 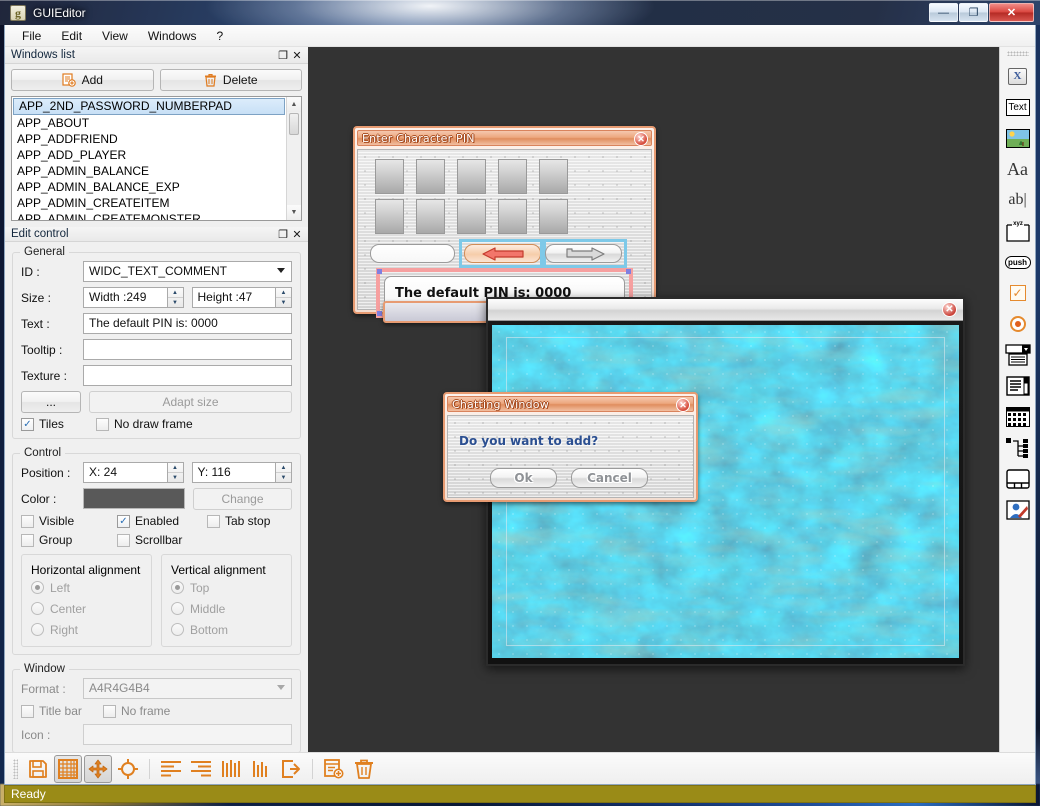 What do you see at coordinates (949, 309) in the screenshot?
I see `close-icon: ✕` at bounding box center [949, 309].